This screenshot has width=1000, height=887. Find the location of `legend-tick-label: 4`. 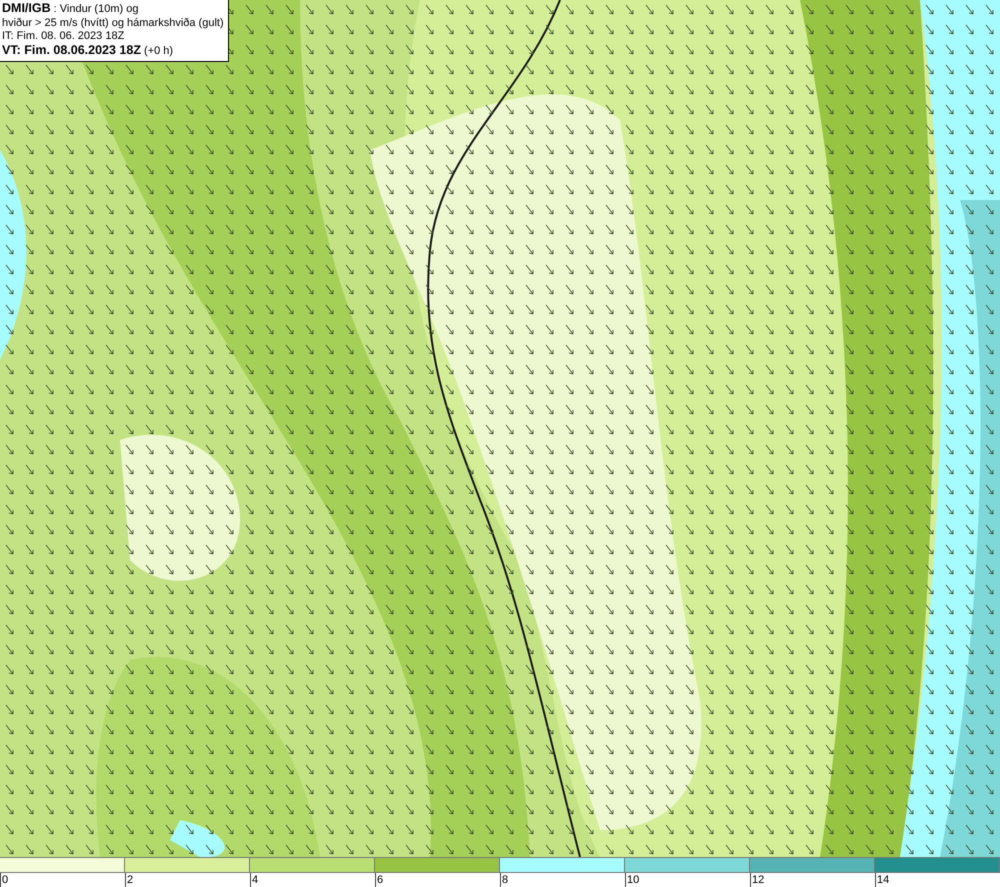

legend-tick-label: 4 is located at coordinates (255, 880).